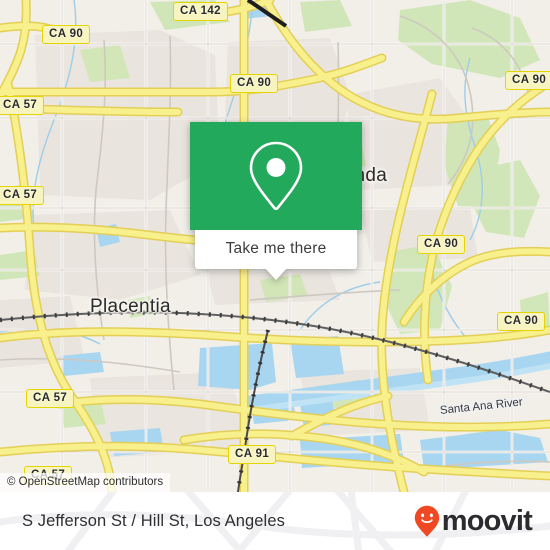  I want to click on location-pin-icon, so click(276, 176).